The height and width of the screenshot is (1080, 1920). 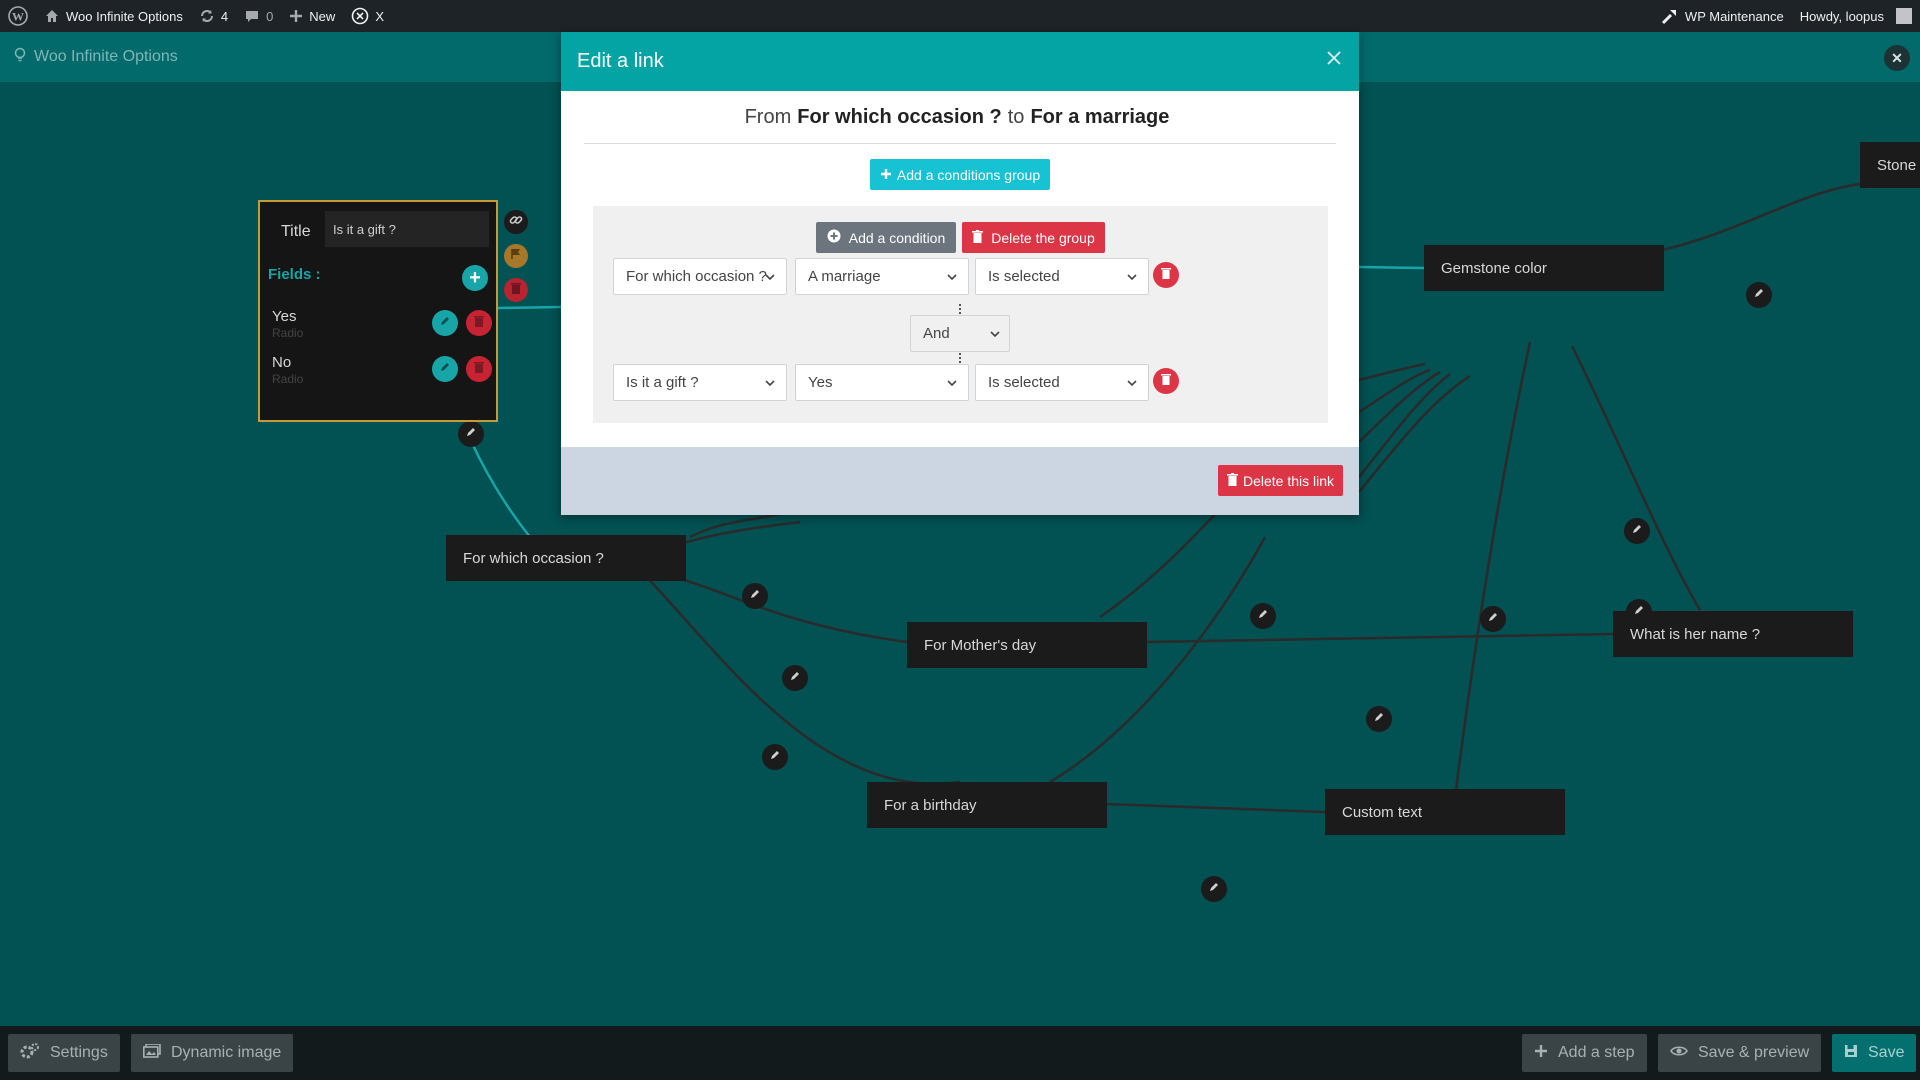 I want to click on add-conditions-group-button: Add a conditions group, so click(x=960, y=174).